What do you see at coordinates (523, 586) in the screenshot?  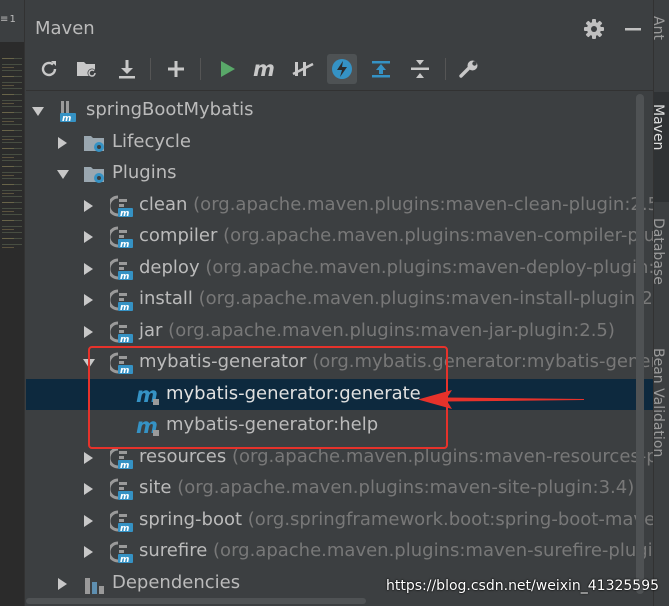 I see `watermark-text: https://blog.csdn.net/weixin_41325595` at bounding box center [523, 586].